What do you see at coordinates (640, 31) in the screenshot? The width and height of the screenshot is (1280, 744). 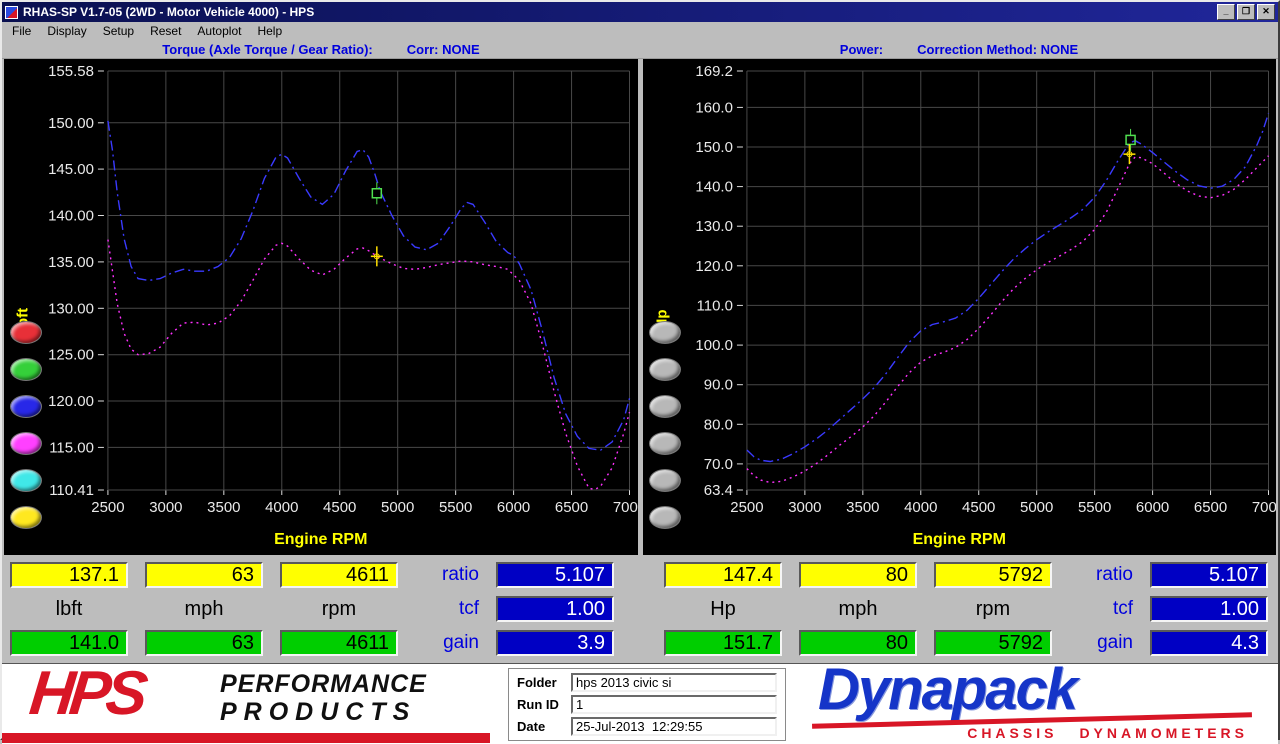 I see `menu-bar: File Display Setup Reset Autoplot Help` at bounding box center [640, 31].